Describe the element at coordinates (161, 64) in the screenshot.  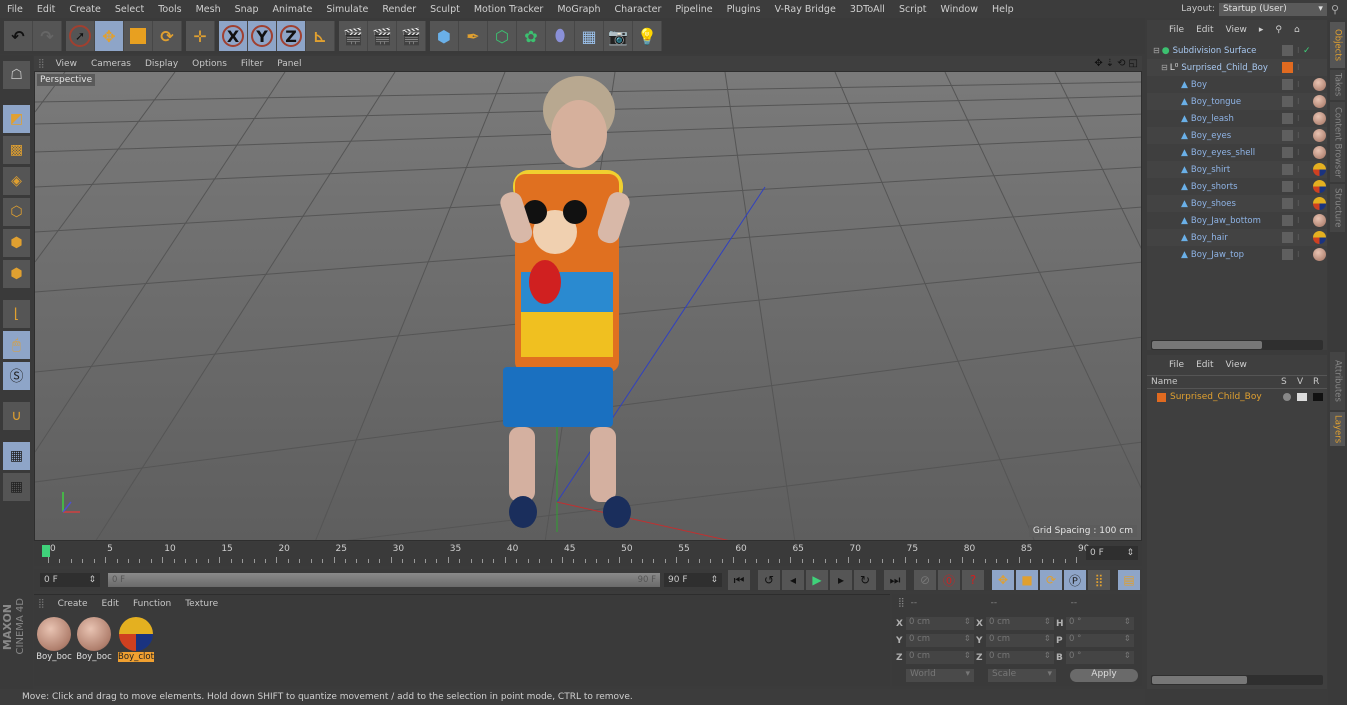
I see `viewport-menu-display: Display` at that location.